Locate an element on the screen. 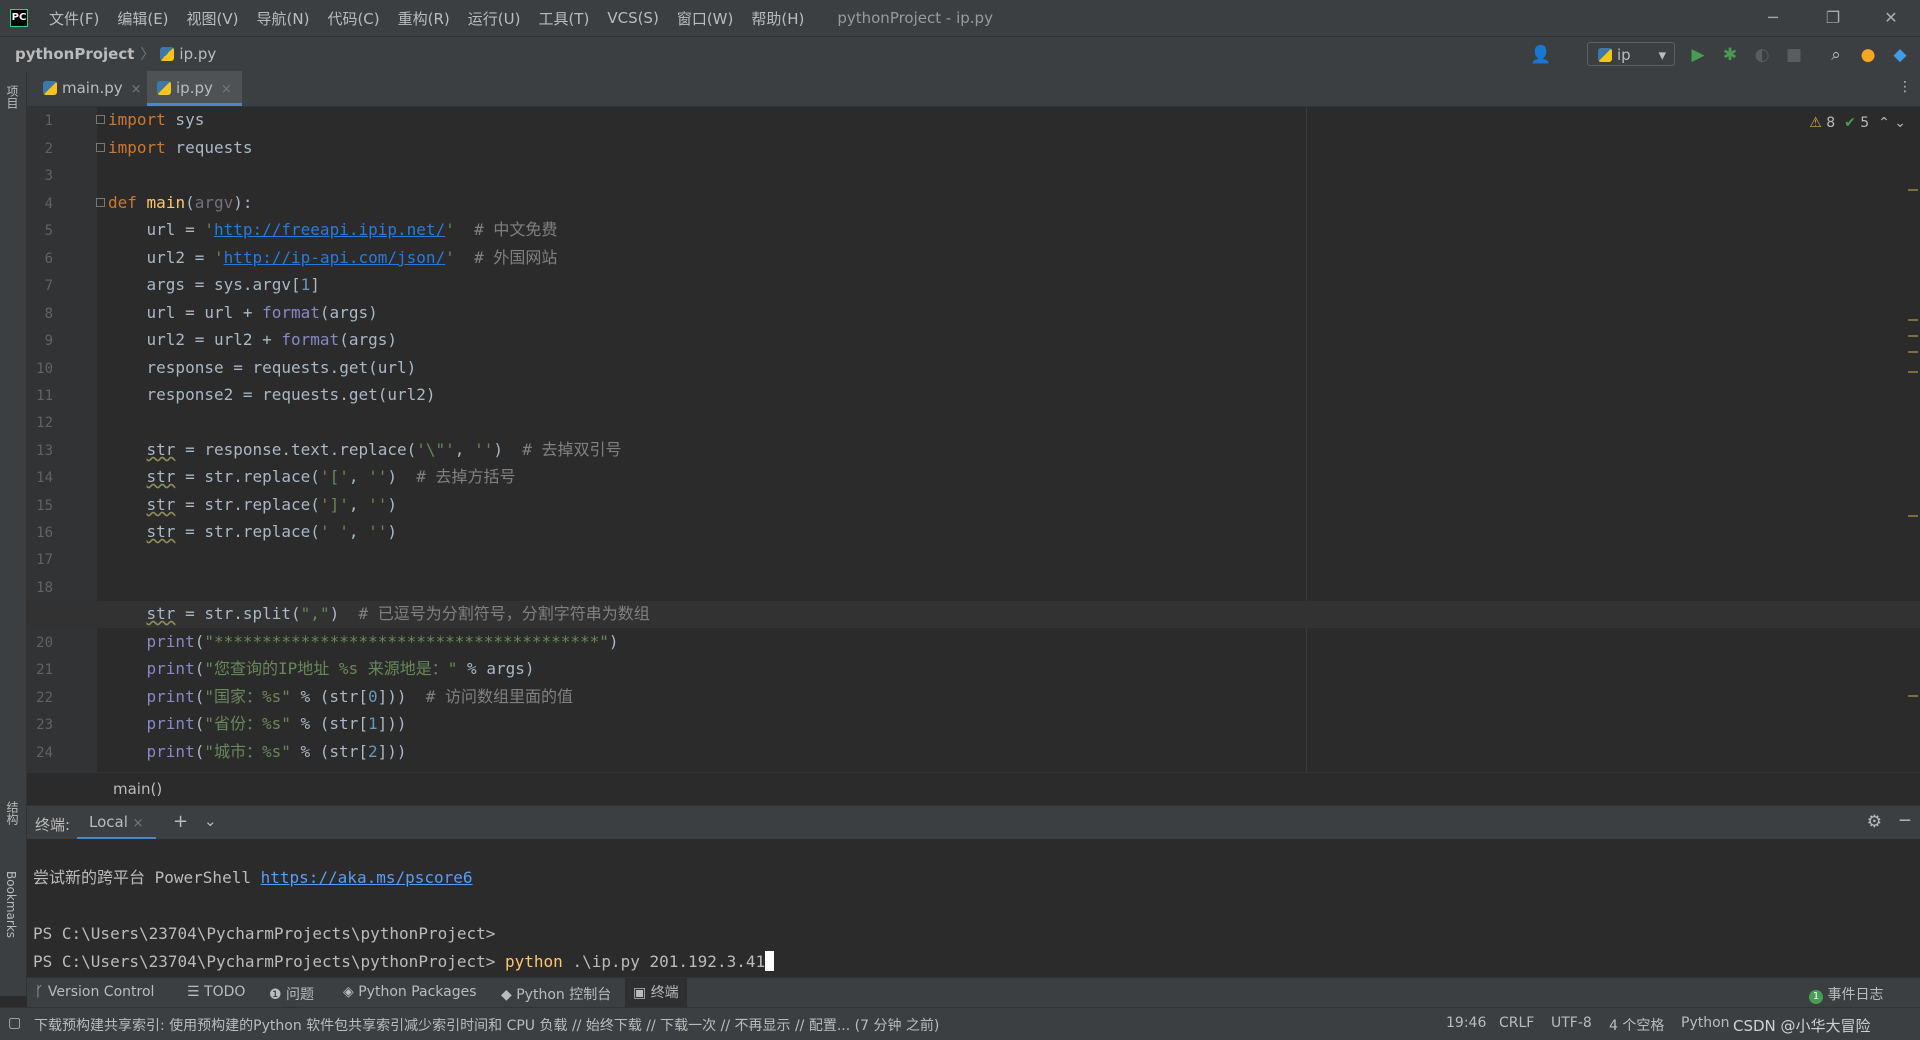  file-encoding: UTF-8 is located at coordinates (1571, 1023).